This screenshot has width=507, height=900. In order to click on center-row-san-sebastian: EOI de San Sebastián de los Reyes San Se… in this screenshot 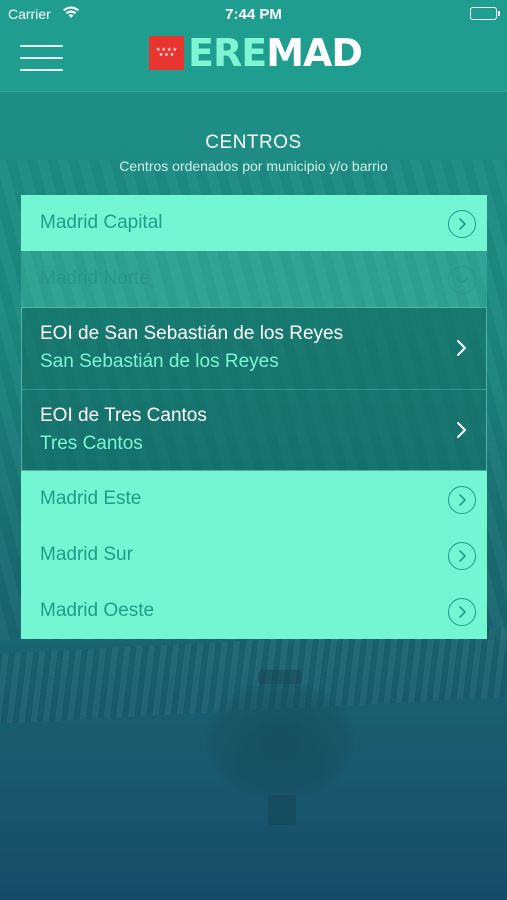, I will do `click(254, 348)`.